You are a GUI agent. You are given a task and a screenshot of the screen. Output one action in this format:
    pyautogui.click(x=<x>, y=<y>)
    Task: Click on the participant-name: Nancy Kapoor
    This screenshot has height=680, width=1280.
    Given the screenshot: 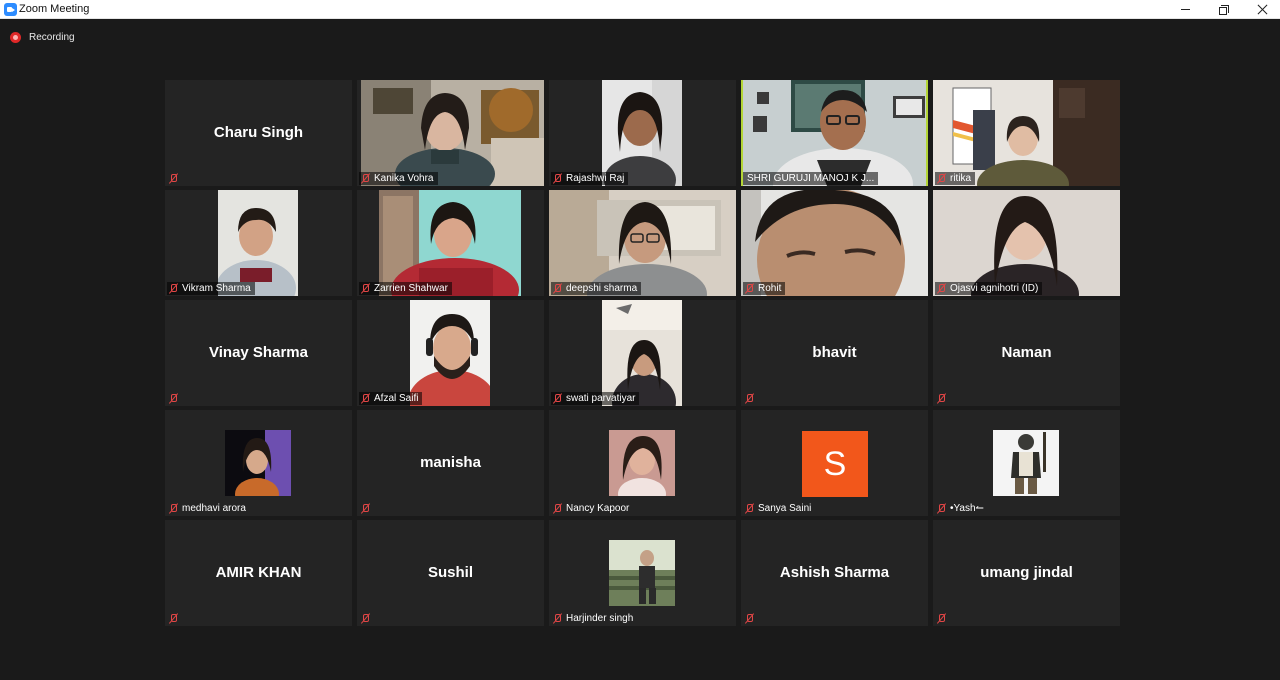 What is the action you would take?
    pyautogui.click(x=598, y=508)
    